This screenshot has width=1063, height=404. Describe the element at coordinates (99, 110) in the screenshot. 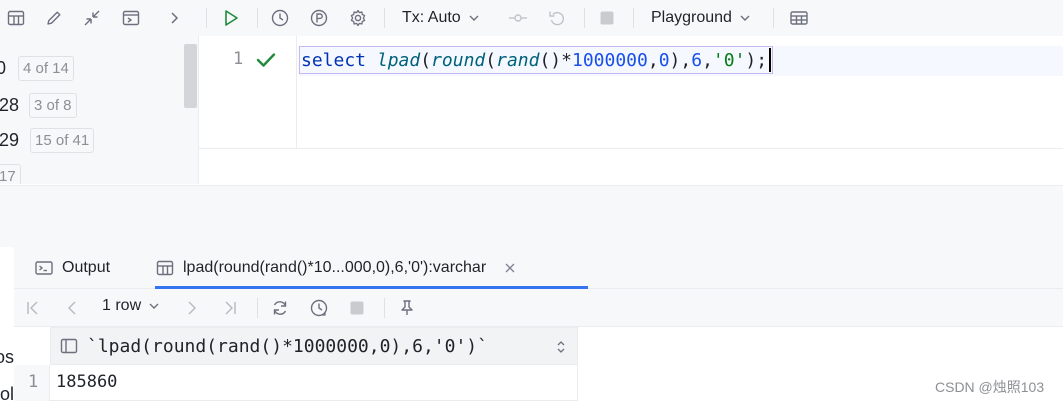

I see `database-tree: 0 4 of 14 28 3 of 8 29 15 of 41 17` at that location.